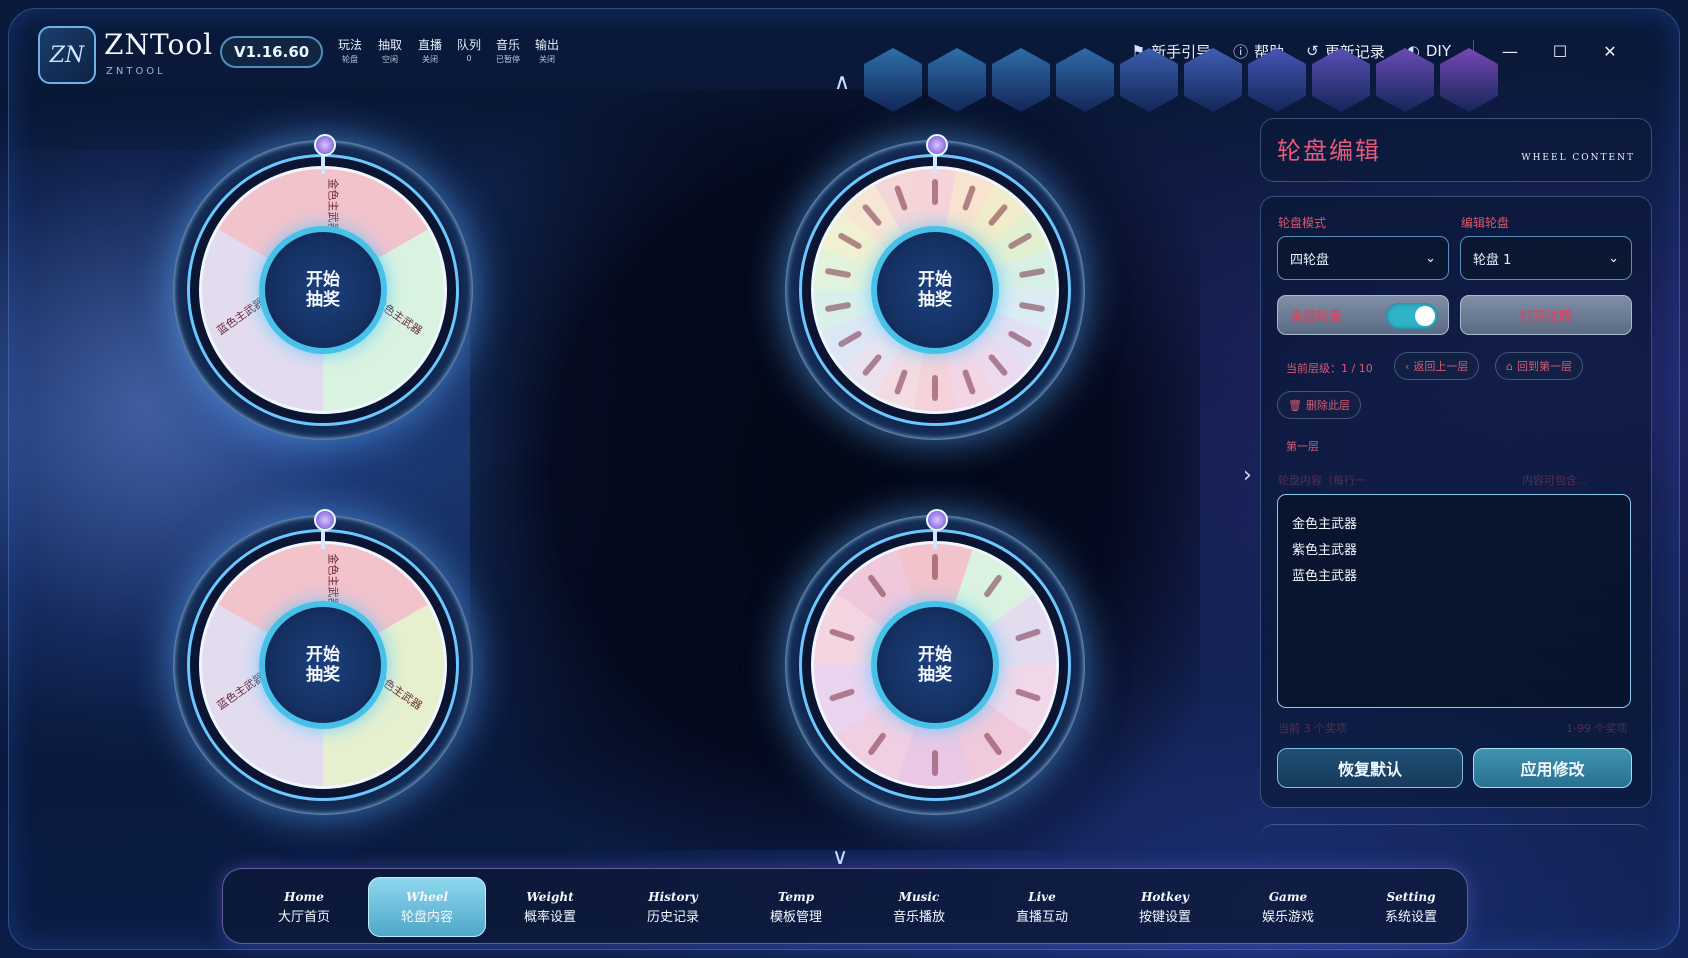  What do you see at coordinates (304, 896) in the screenshot?
I see `nav-english-label: Home` at bounding box center [304, 896].